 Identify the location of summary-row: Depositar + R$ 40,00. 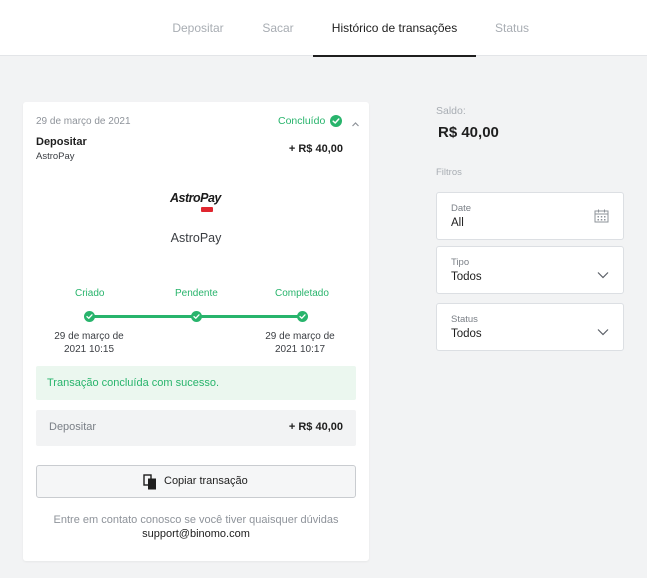
(196, 428).